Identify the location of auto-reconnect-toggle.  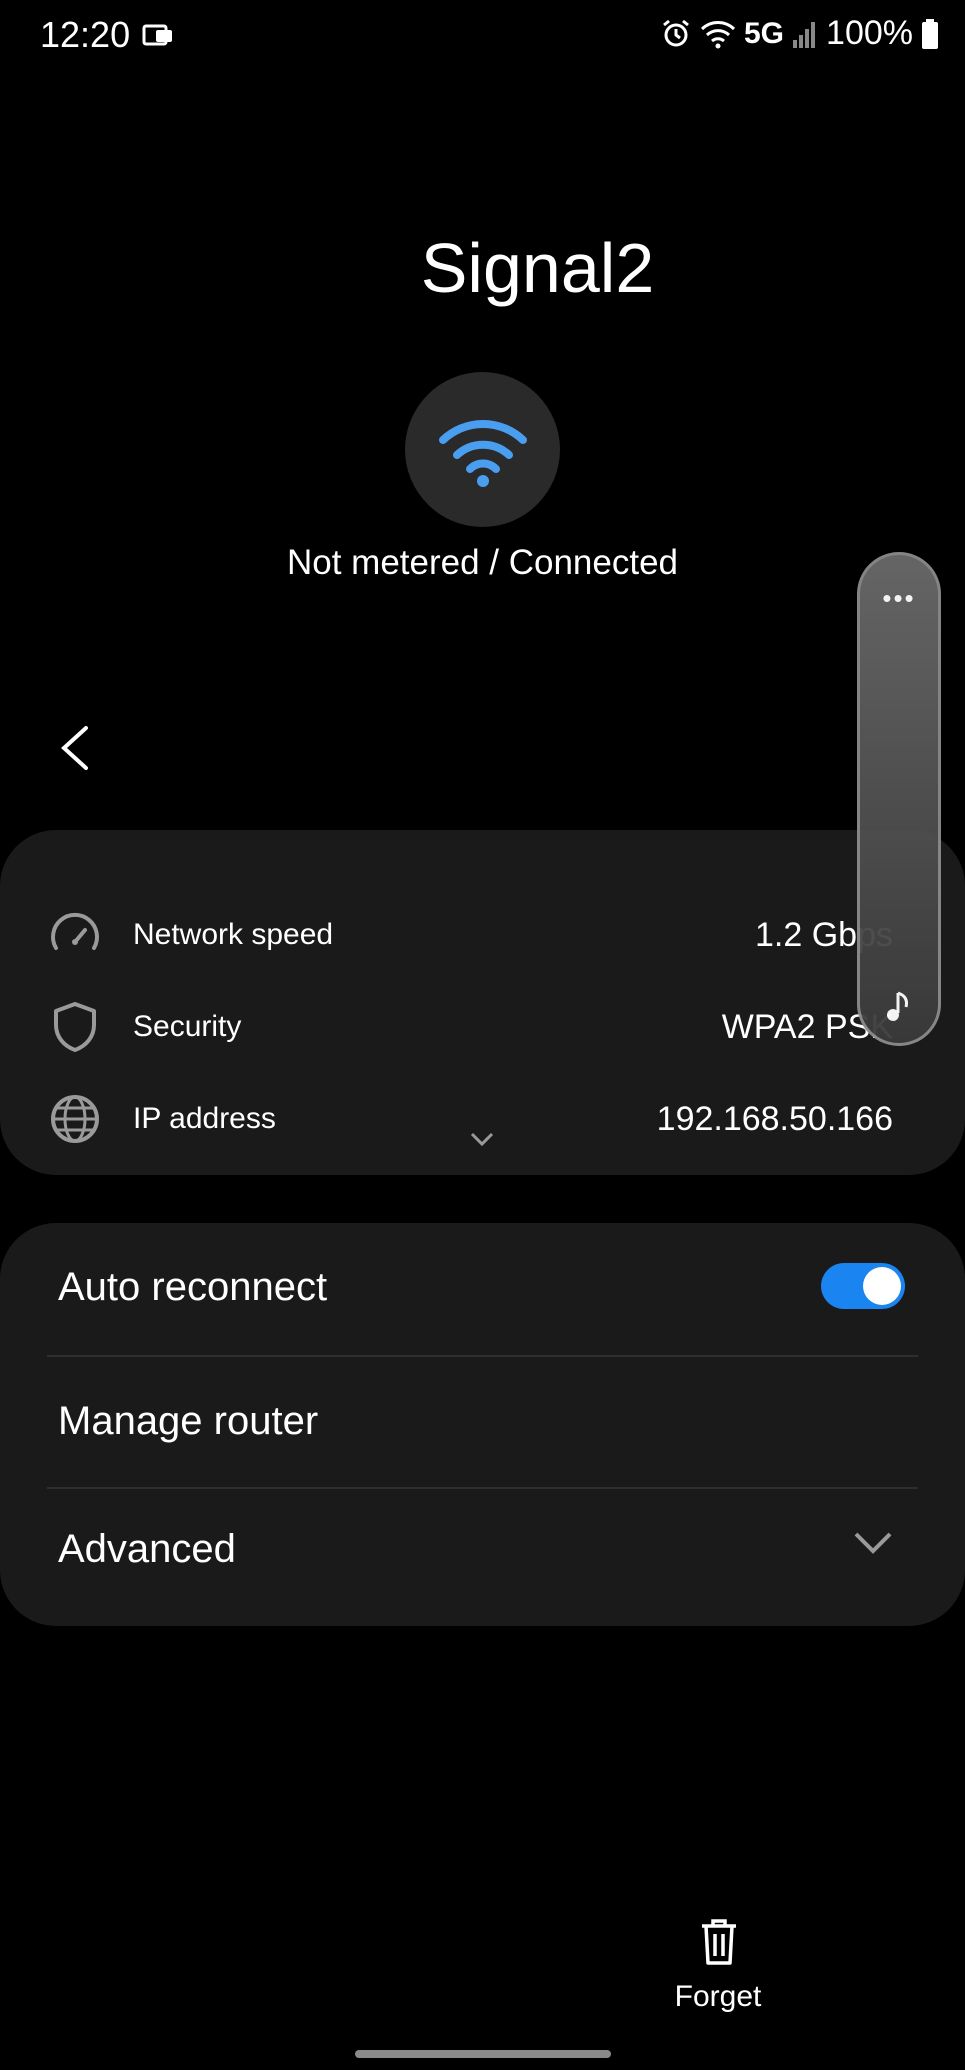
(863, 1286).